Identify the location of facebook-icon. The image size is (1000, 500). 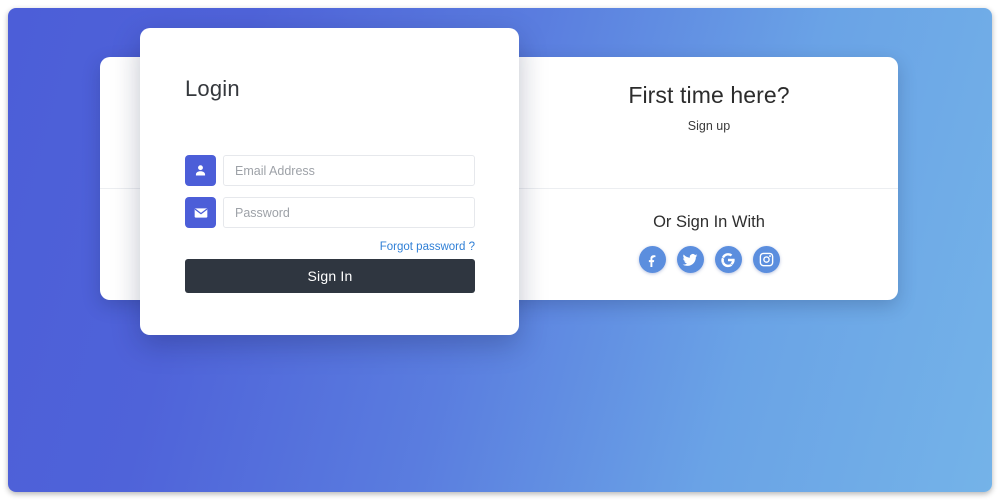
(652, 259).